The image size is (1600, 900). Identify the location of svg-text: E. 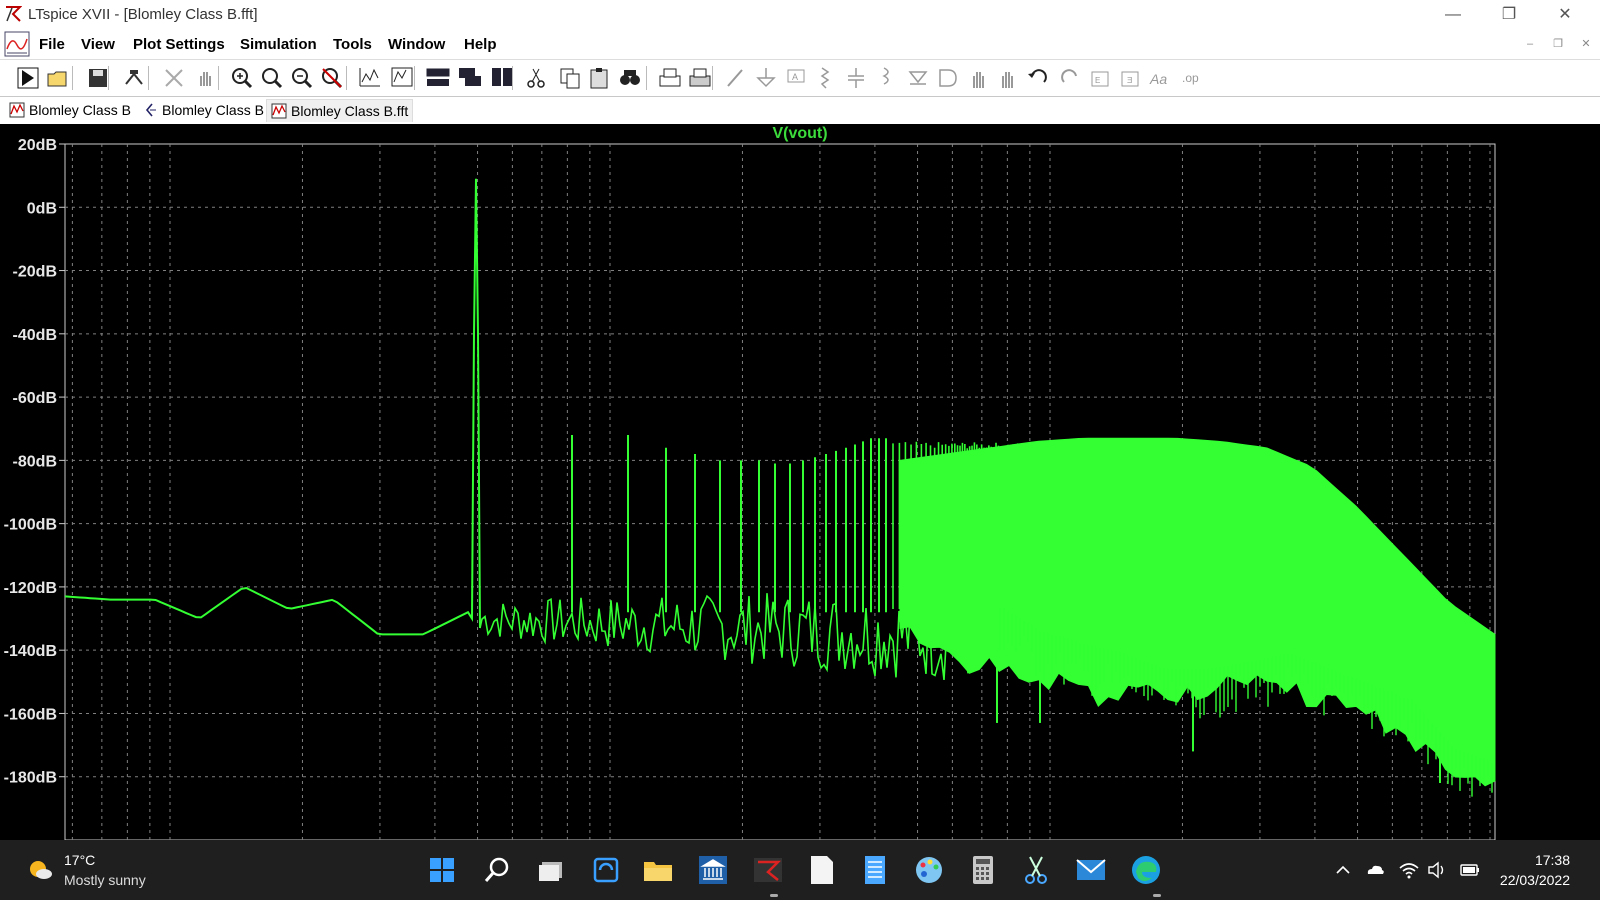
(1097, 80).